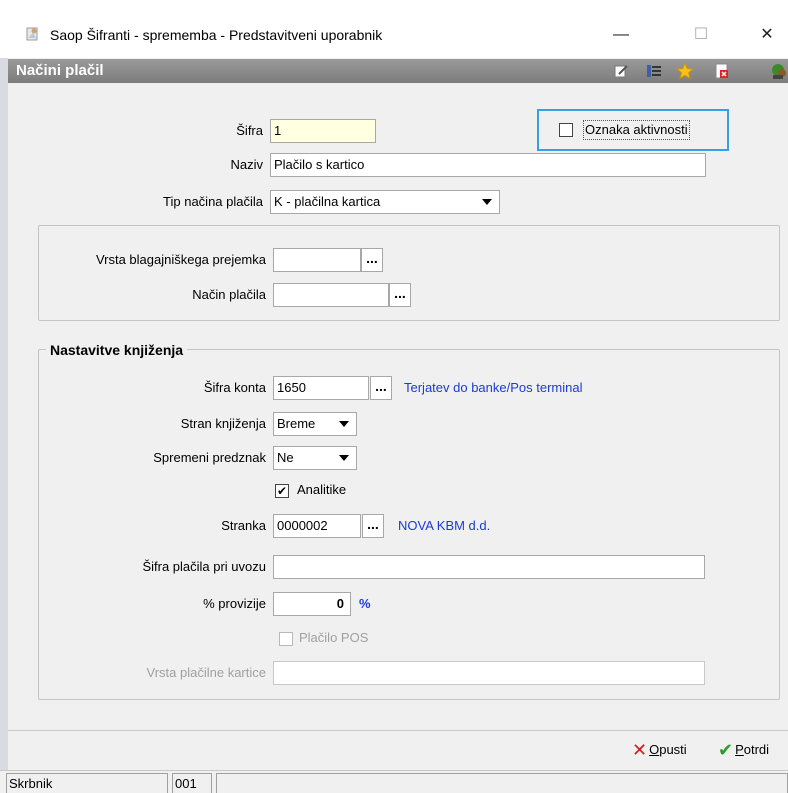 This screenshot has height=793, width=788. Describe the element at coordinates (206, 672) in the screenshot. I see `vrsta-placilne-kartice-label: Vrsta plačilne kartice` at that location.